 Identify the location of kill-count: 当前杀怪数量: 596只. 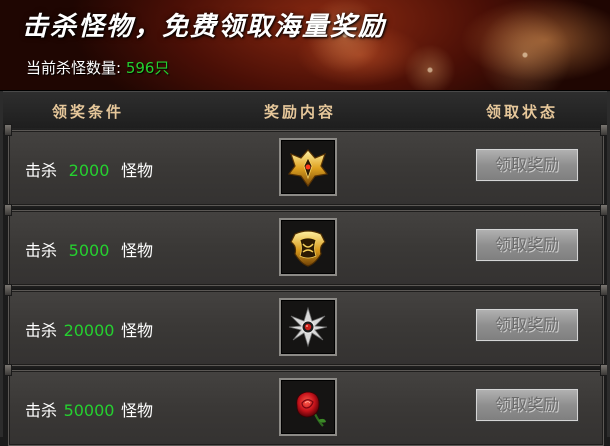
(97, 67).